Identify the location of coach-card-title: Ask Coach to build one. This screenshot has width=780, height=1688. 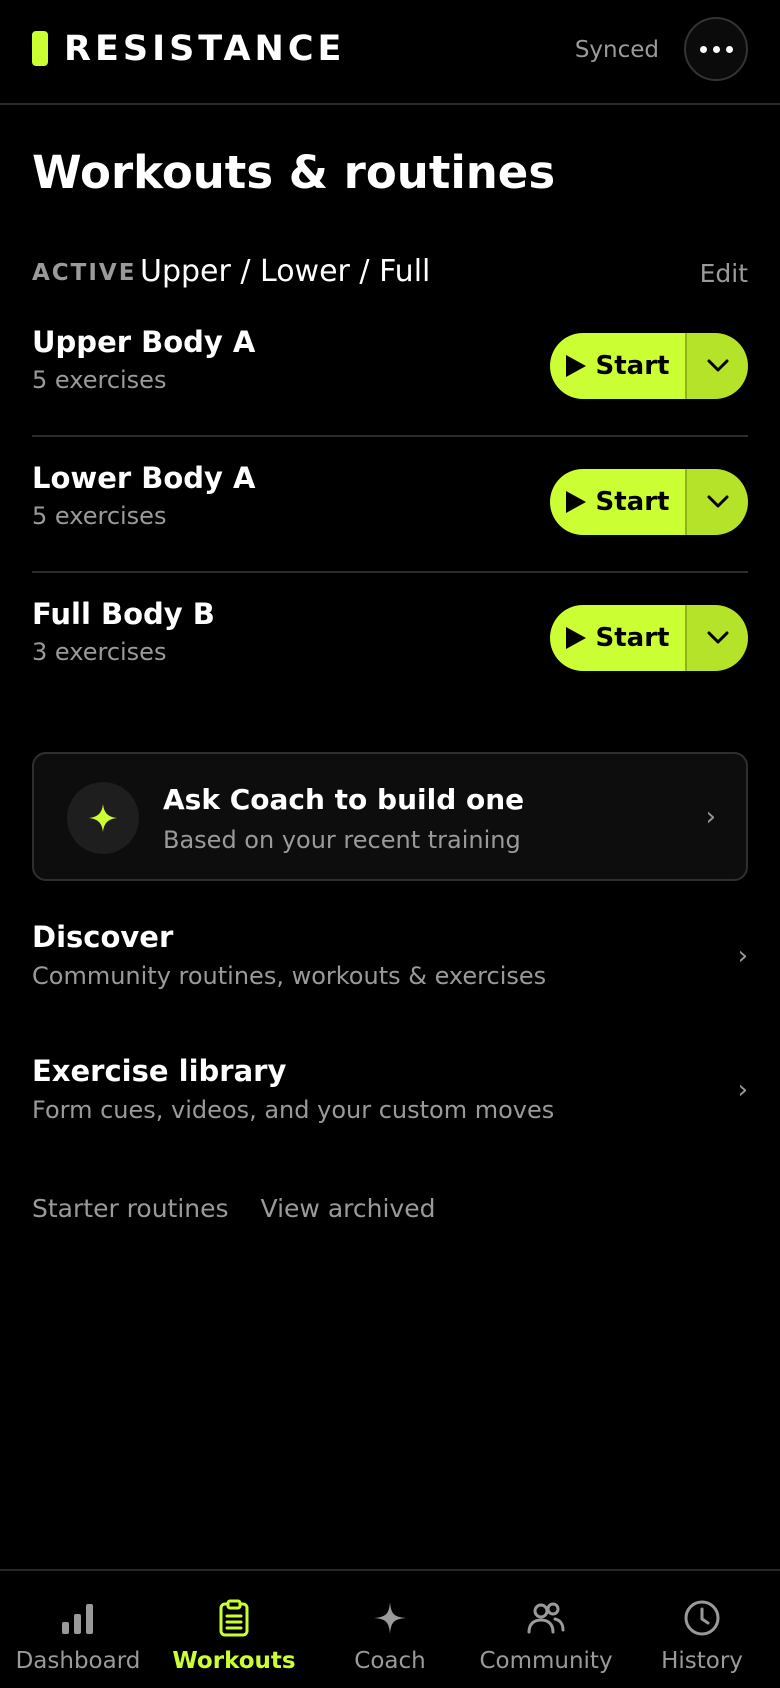
(344, 799).